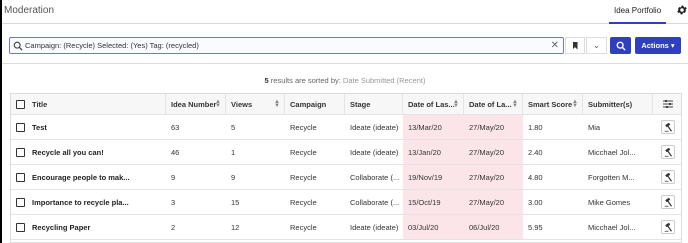 Image resolution: width=688 pixels, height=243 pixels. Describe the element at coordinates (594, 127) in the screenshot. I see `submitter: Mia` at that location.